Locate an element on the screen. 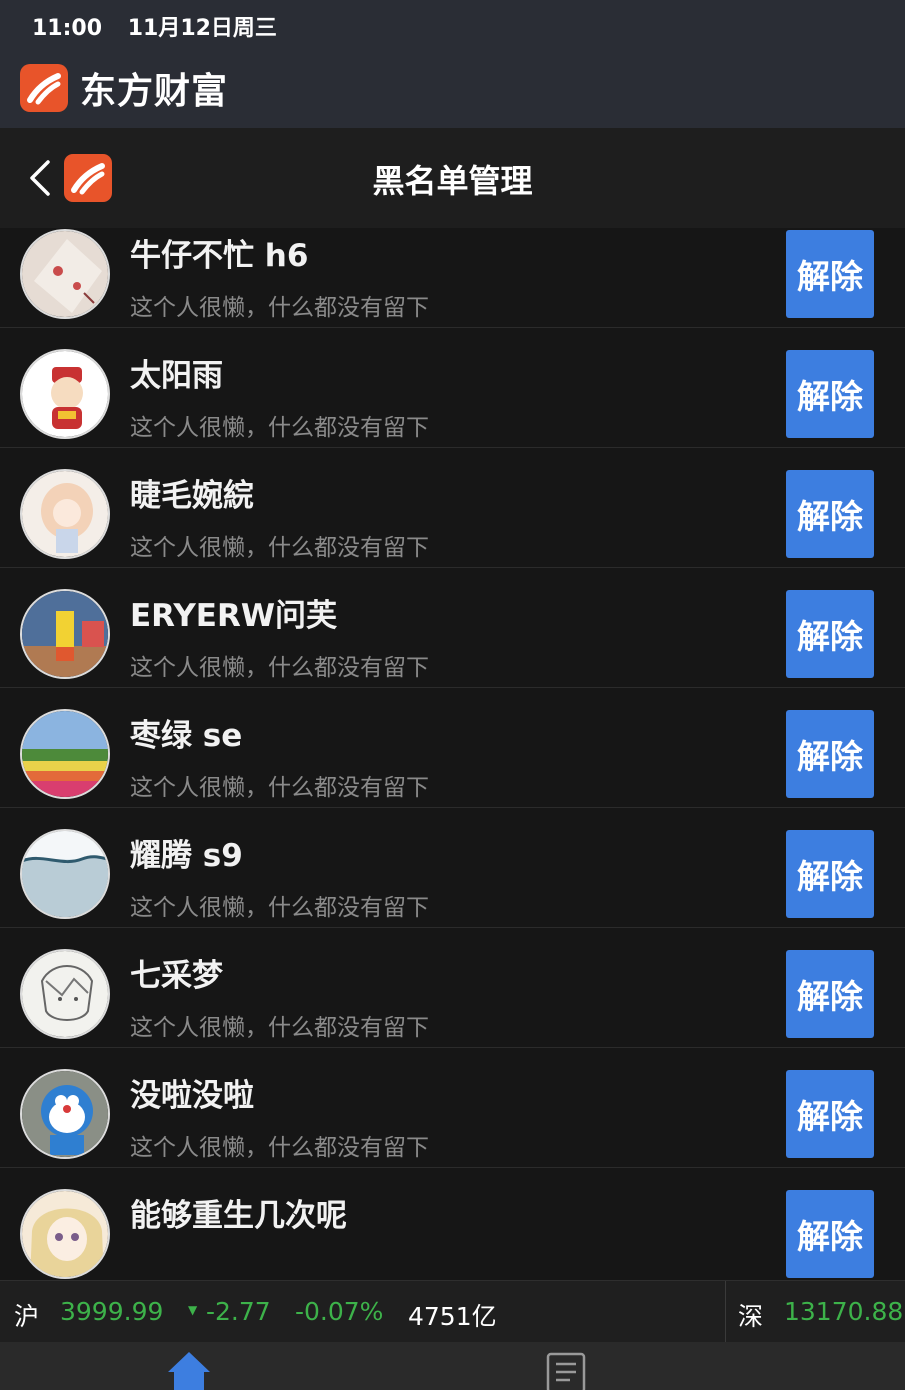  sh-label: 沪 is located at coordinates (27, 1316).